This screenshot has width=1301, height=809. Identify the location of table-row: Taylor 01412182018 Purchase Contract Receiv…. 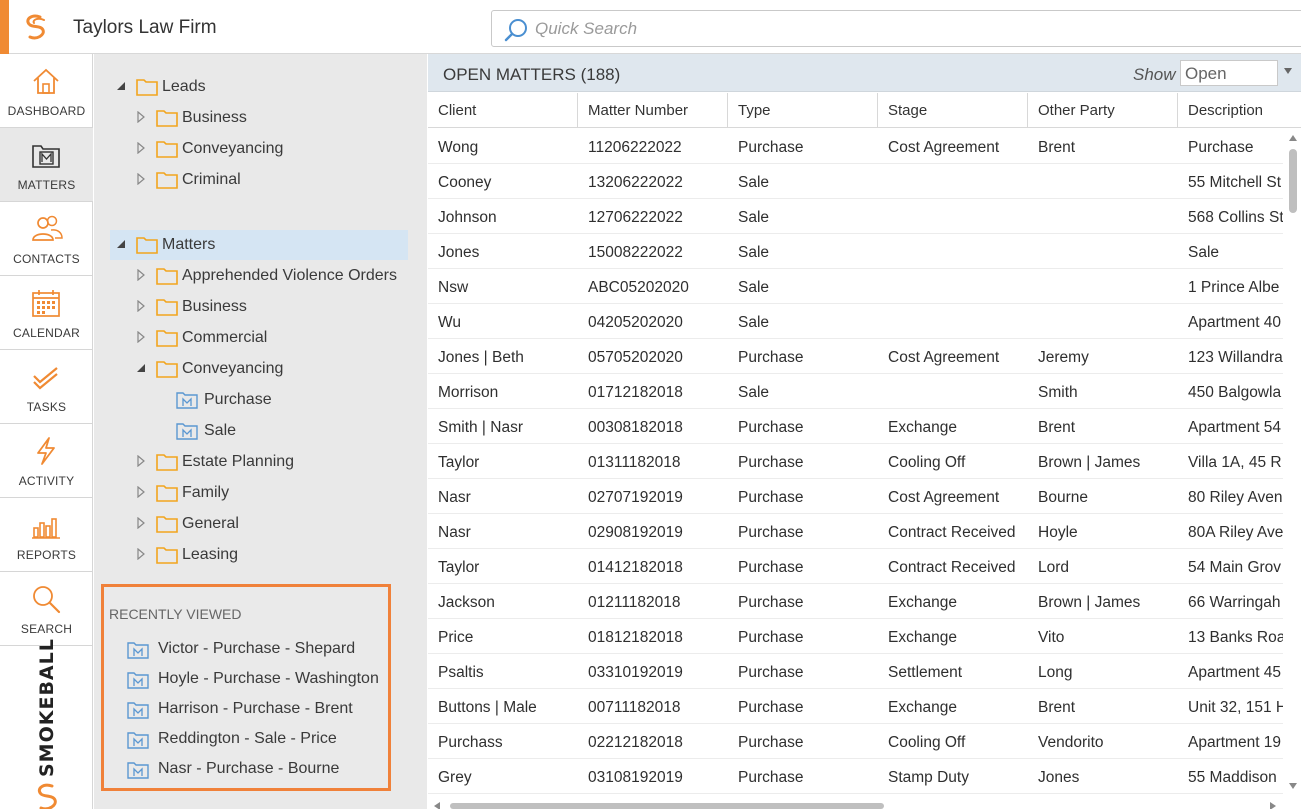
(855, 566).